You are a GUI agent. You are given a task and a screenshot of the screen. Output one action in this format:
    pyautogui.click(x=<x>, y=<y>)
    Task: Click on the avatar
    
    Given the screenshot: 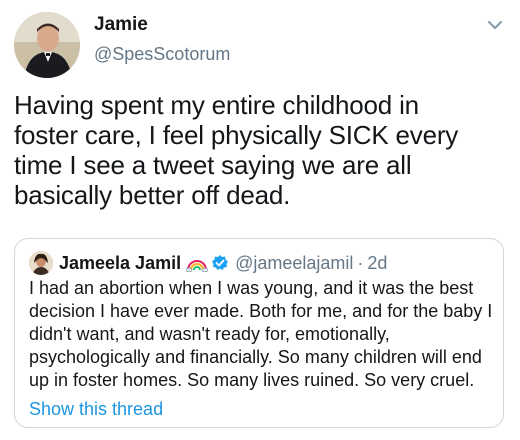 What is the action you would take?
    pyautogui.click(x=47, y=45)
    